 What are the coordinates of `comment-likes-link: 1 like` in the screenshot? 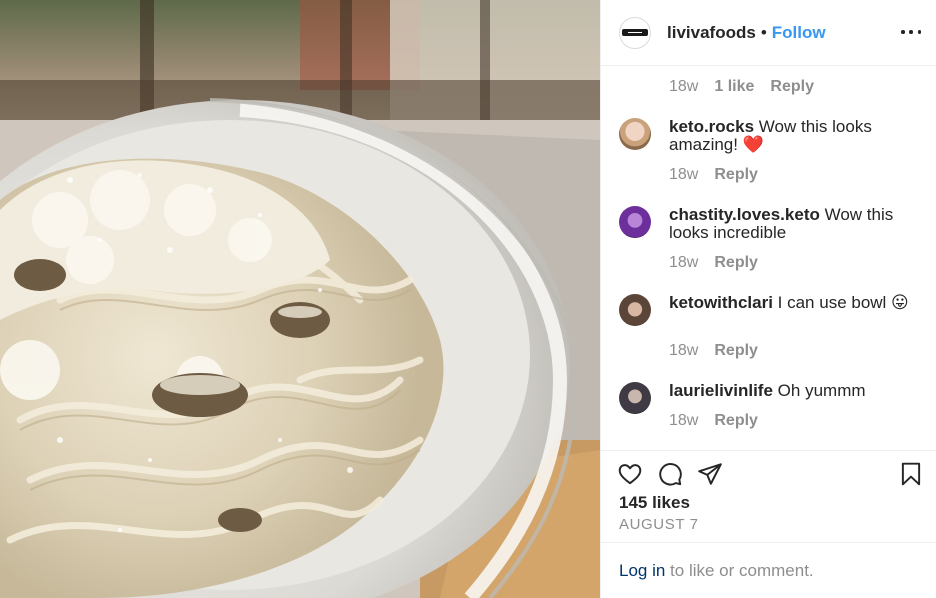 It's located at (734, 87).